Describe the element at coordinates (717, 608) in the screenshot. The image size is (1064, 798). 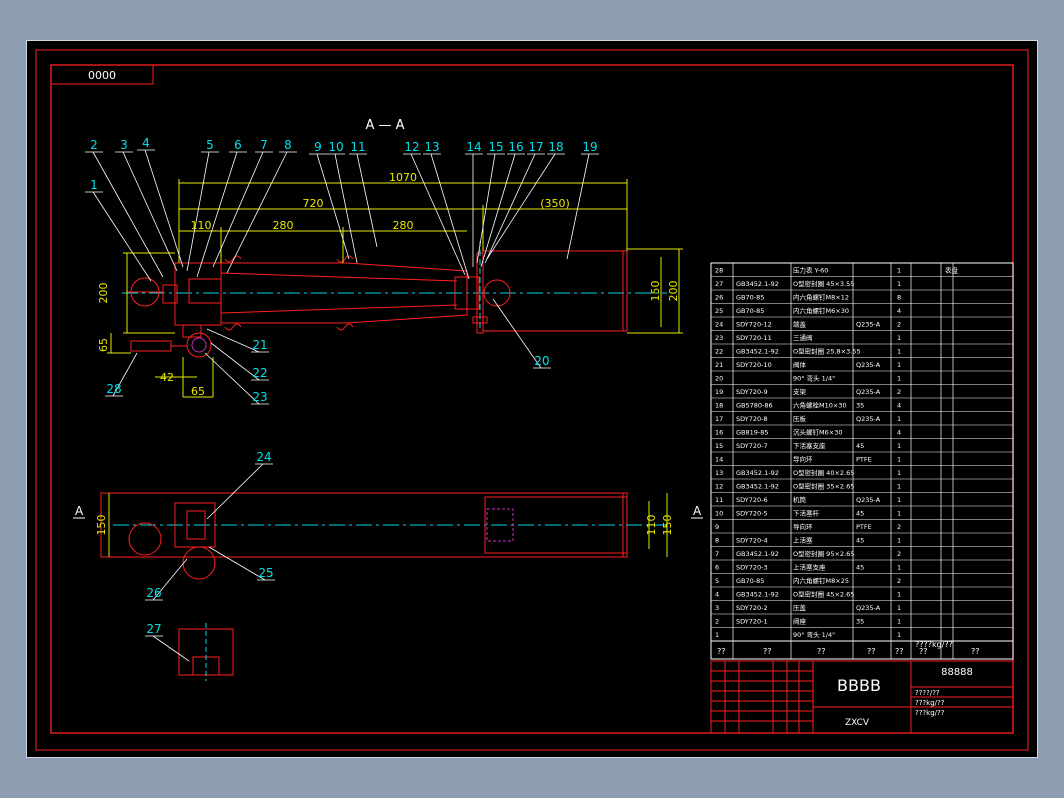
I see `bom-no: 3` at that location.